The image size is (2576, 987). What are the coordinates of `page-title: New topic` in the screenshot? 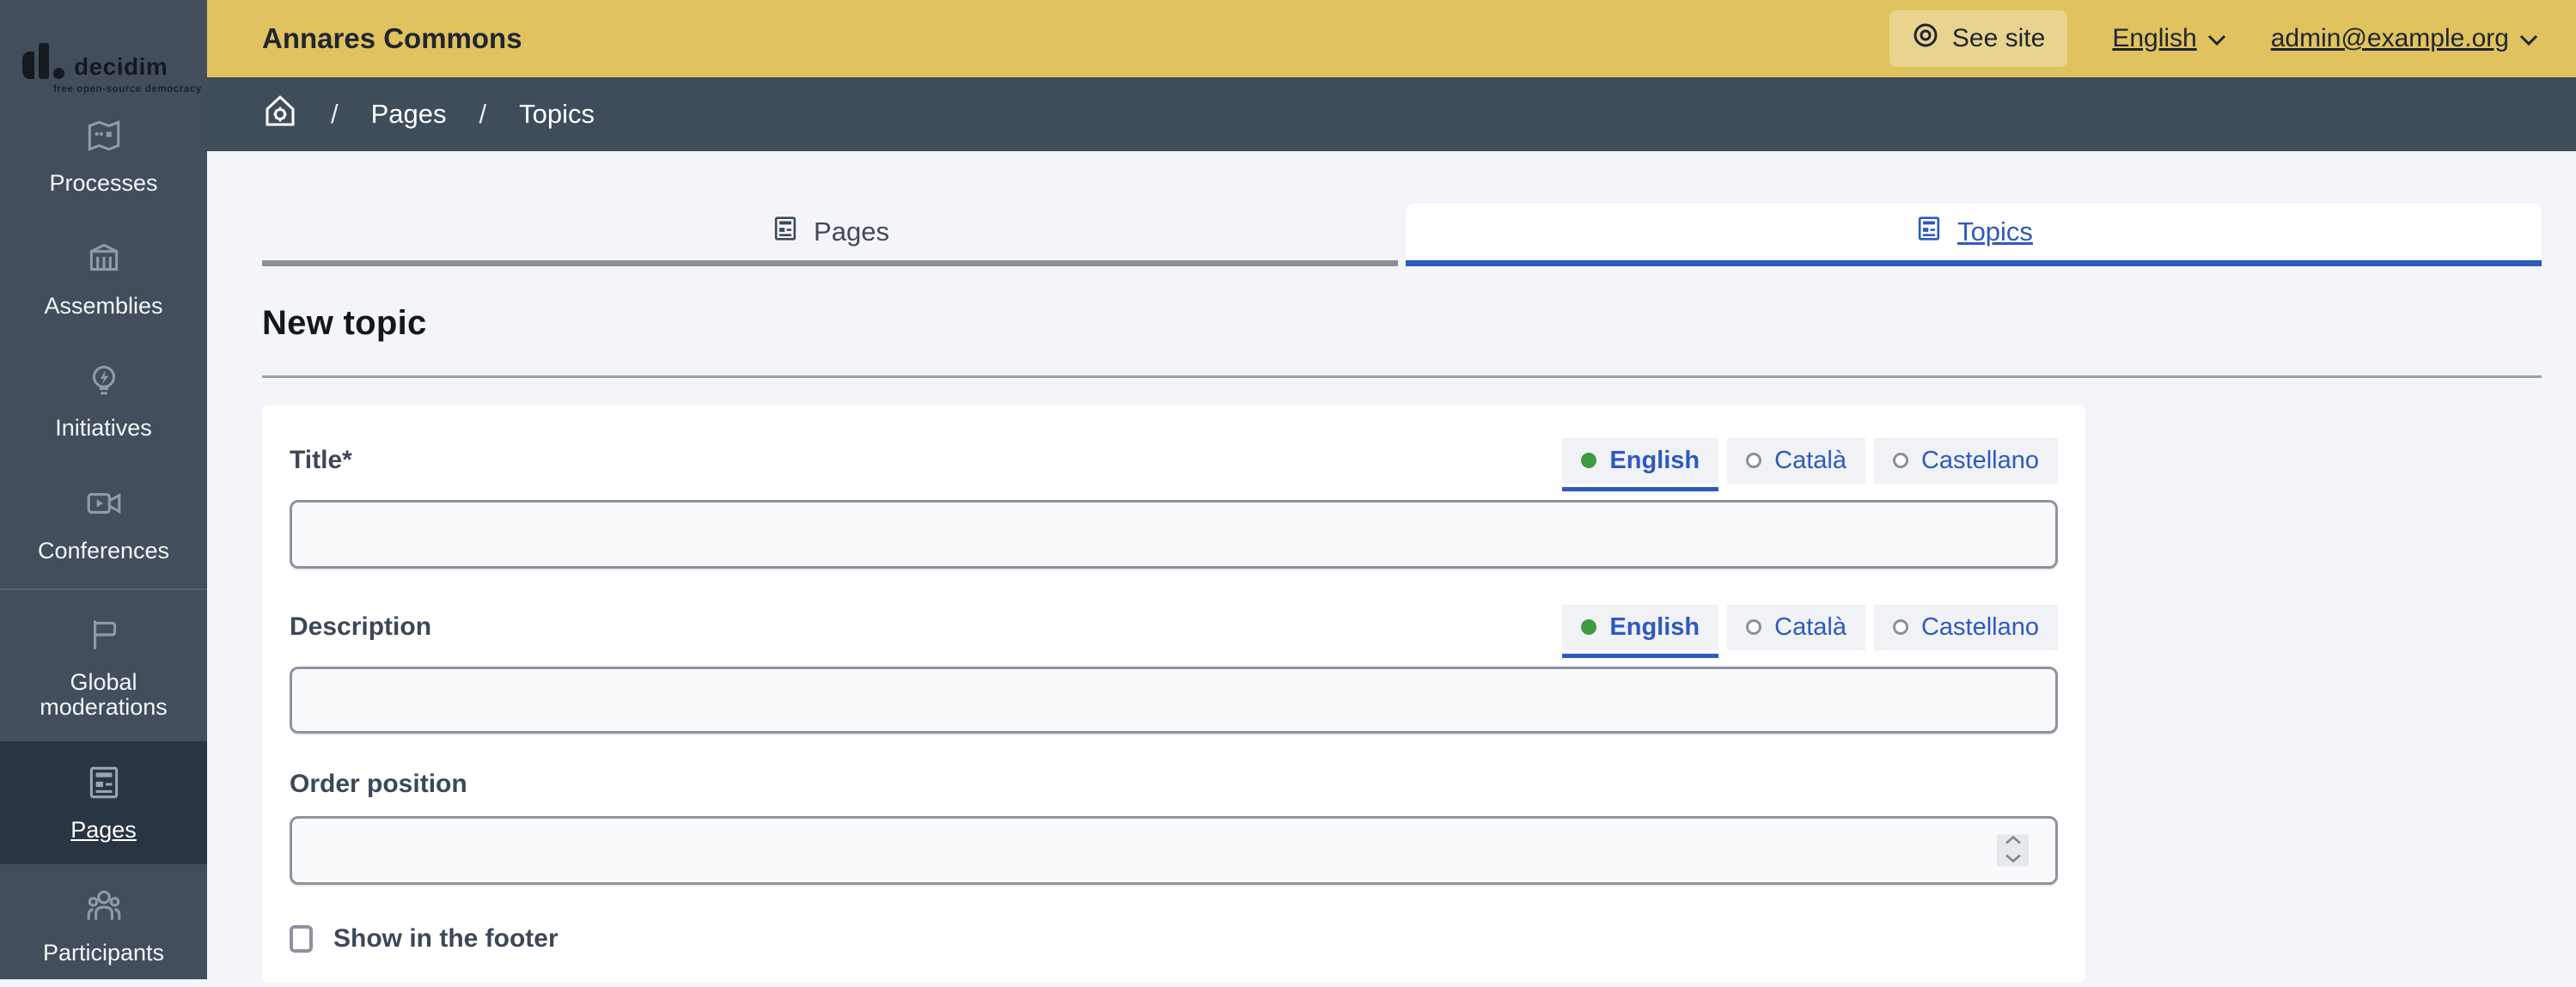 It's located at (344, 323).